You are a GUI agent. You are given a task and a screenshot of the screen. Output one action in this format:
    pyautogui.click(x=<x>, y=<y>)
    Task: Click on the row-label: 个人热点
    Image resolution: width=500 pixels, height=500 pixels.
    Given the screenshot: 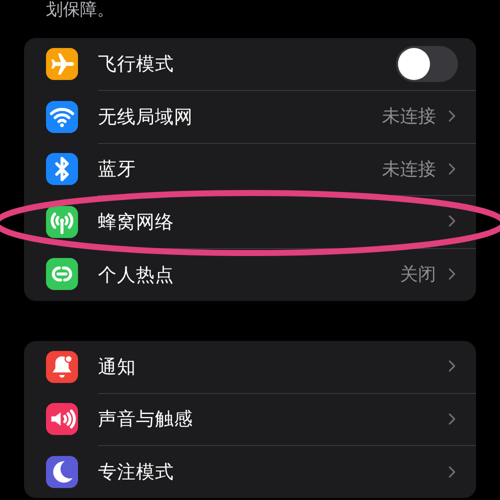 What is the action you would take?
    pyautogui.click(x=136, y=275)
    